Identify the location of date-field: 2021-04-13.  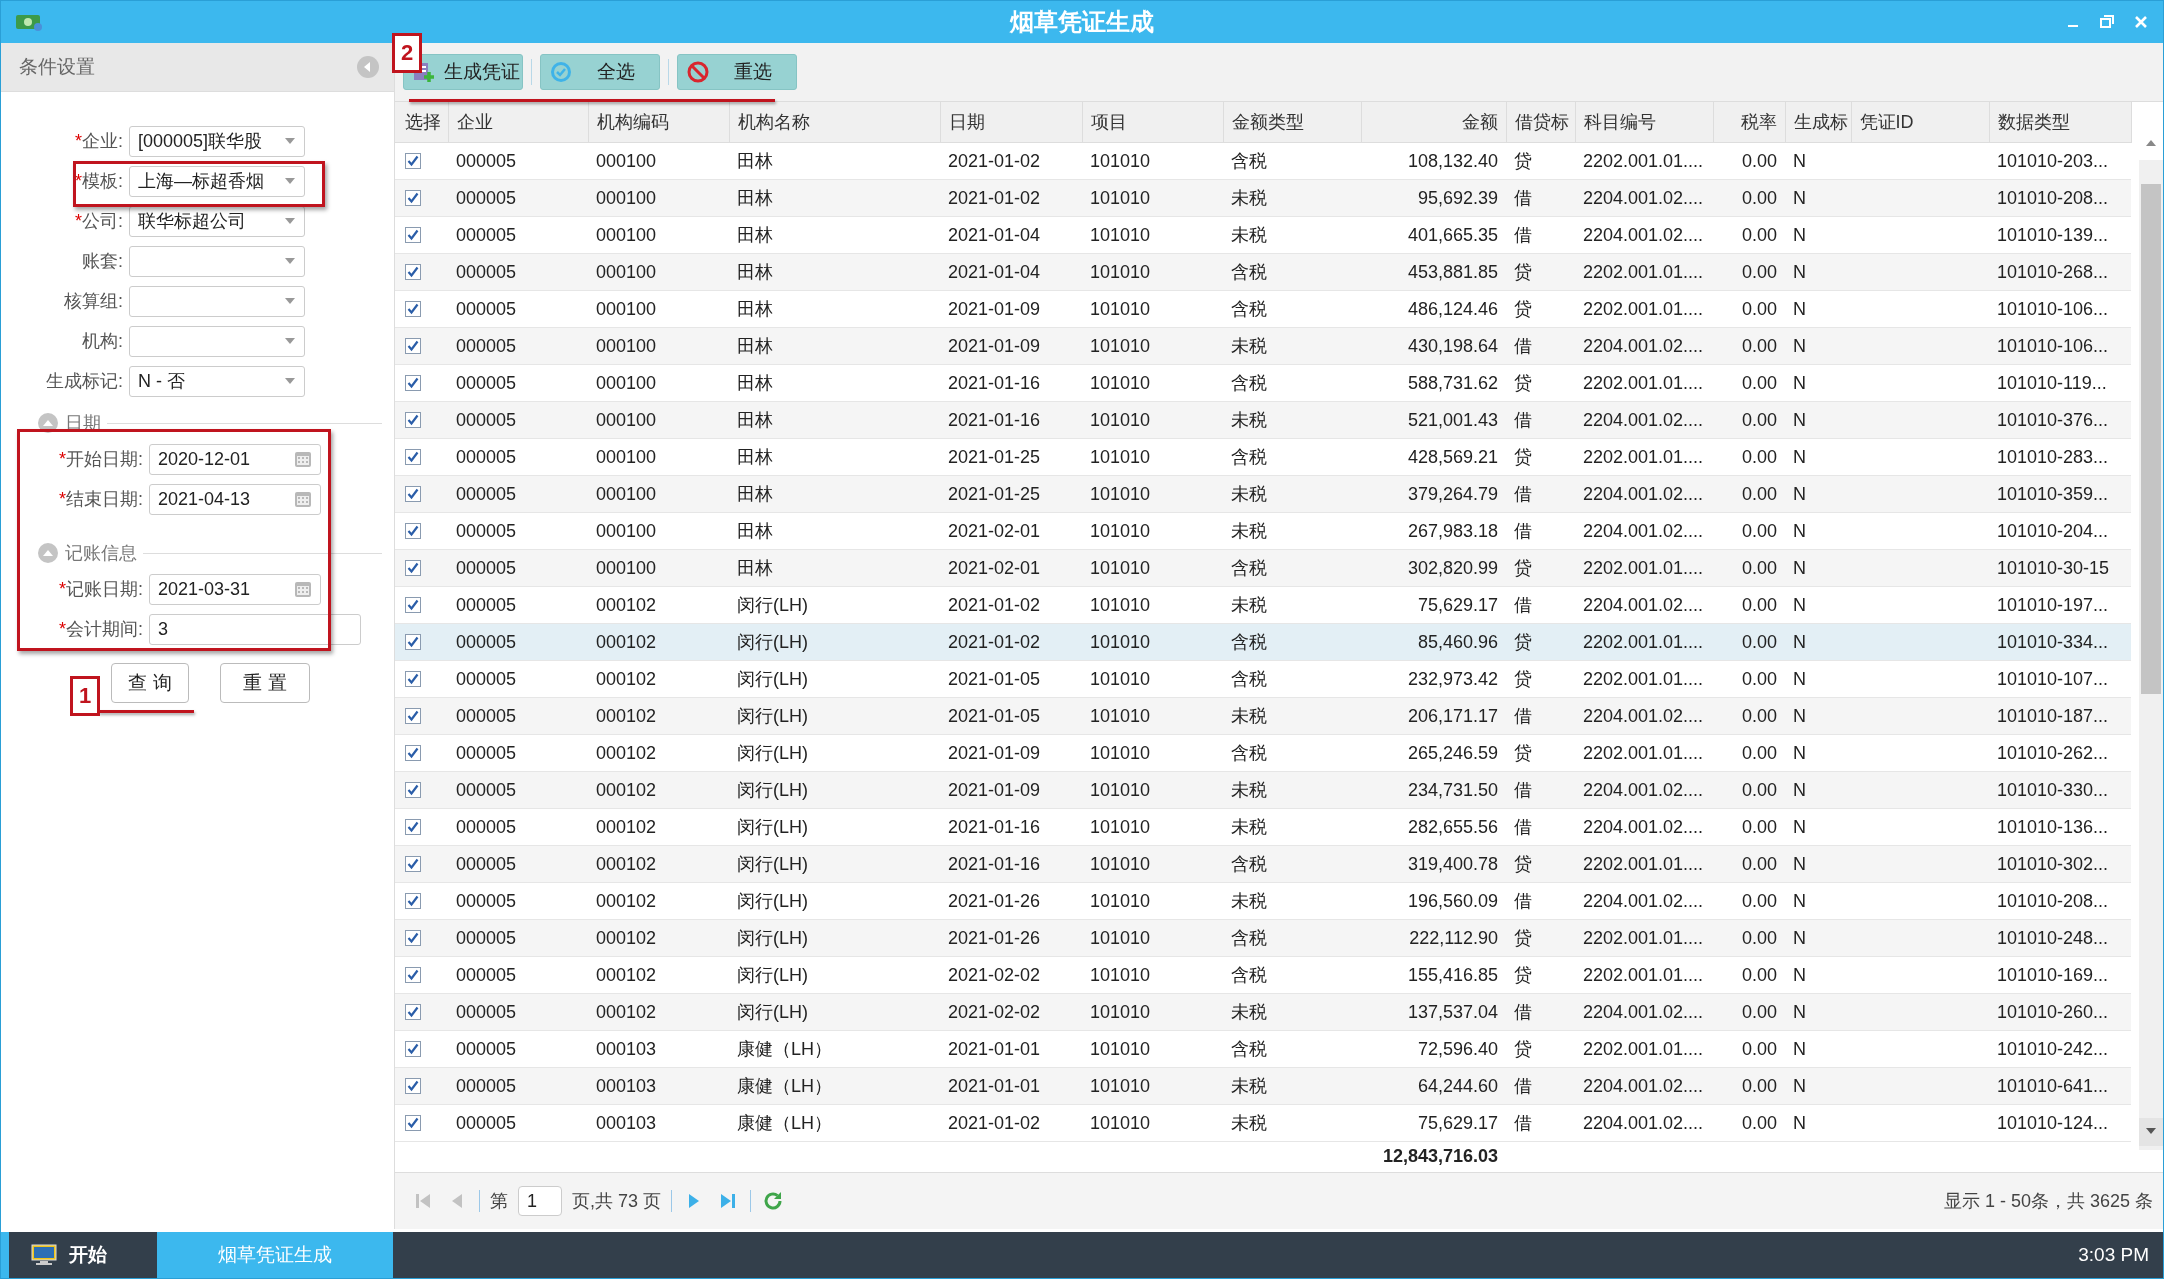
(235, 499).